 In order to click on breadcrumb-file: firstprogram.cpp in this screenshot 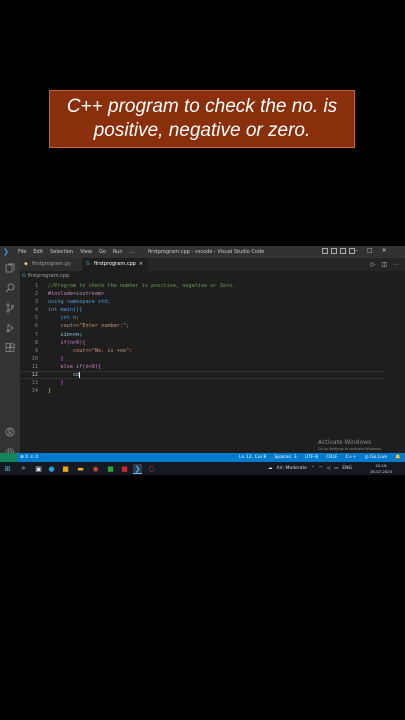, I will do `click(48, 276)`.